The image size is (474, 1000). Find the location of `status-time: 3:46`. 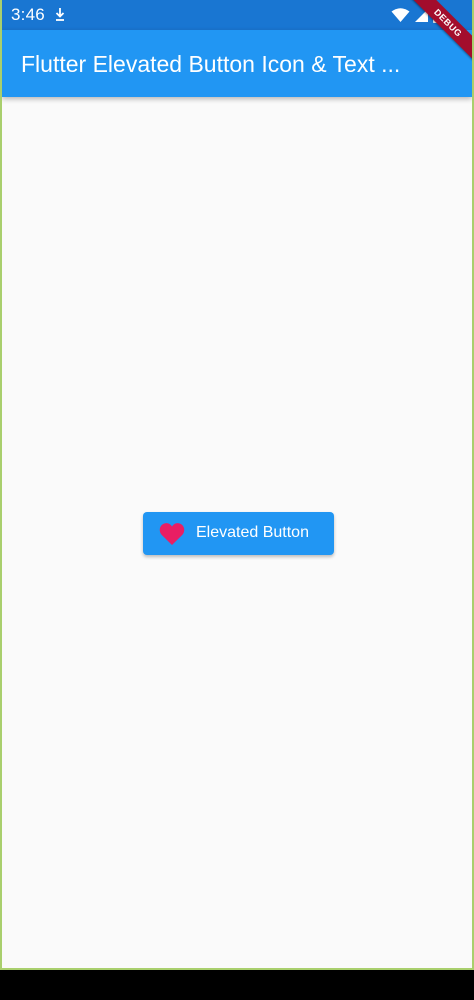

status-time: 3:46 is located at coordinates (28, 14).